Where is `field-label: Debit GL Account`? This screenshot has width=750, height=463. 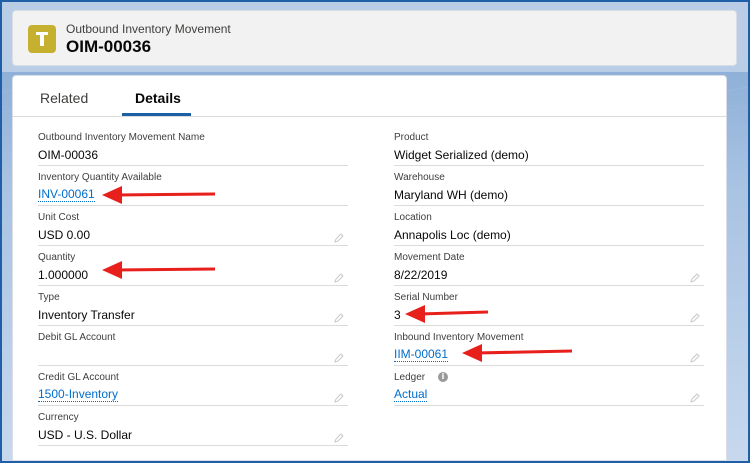
field-label: Debit GL Account is located at coordinates (77, 337).